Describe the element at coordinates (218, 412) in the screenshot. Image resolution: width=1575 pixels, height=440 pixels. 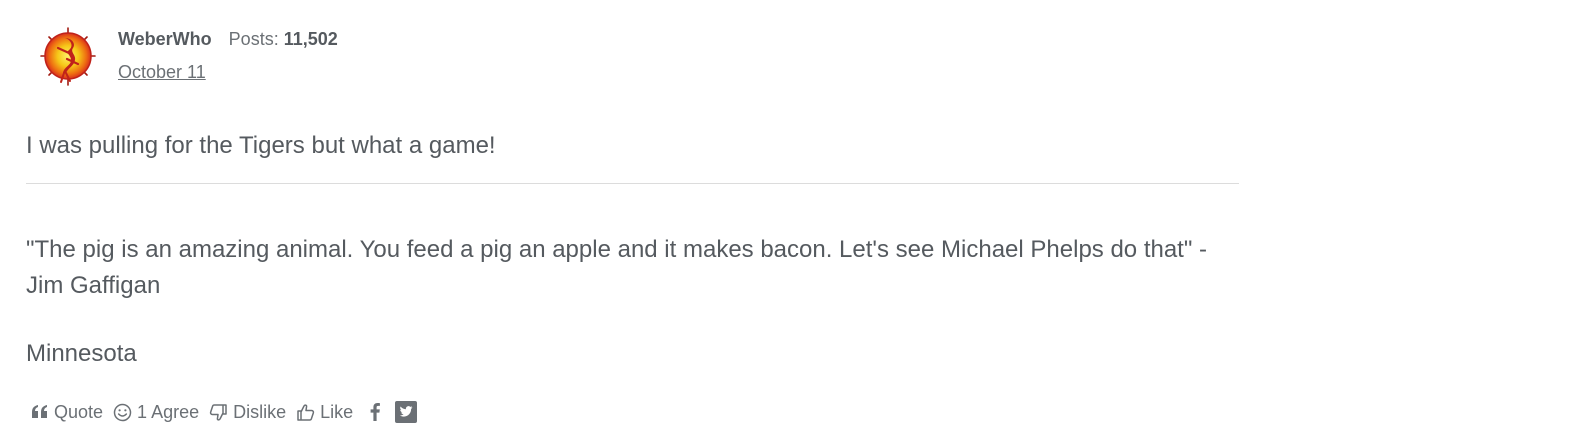
I see `thumbs-down-icon` at that location.